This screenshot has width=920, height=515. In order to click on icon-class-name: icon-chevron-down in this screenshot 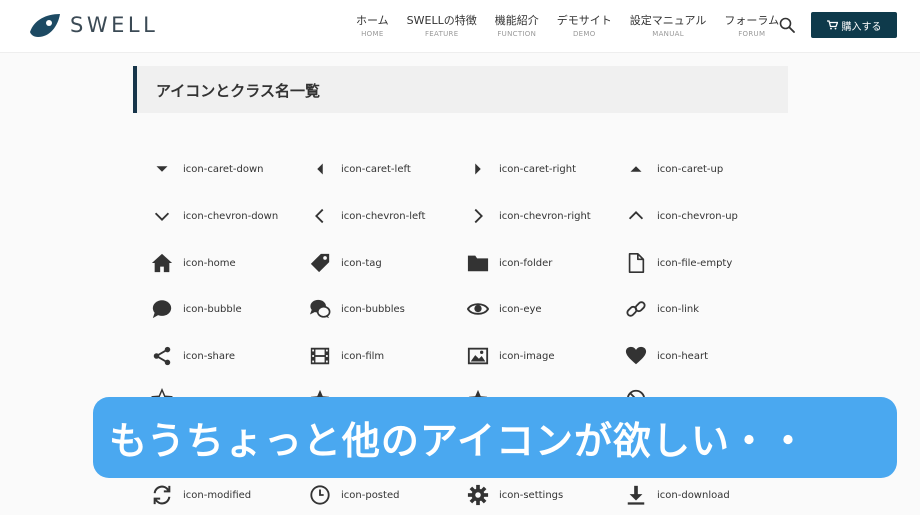, I will do `click(231, 216)`.